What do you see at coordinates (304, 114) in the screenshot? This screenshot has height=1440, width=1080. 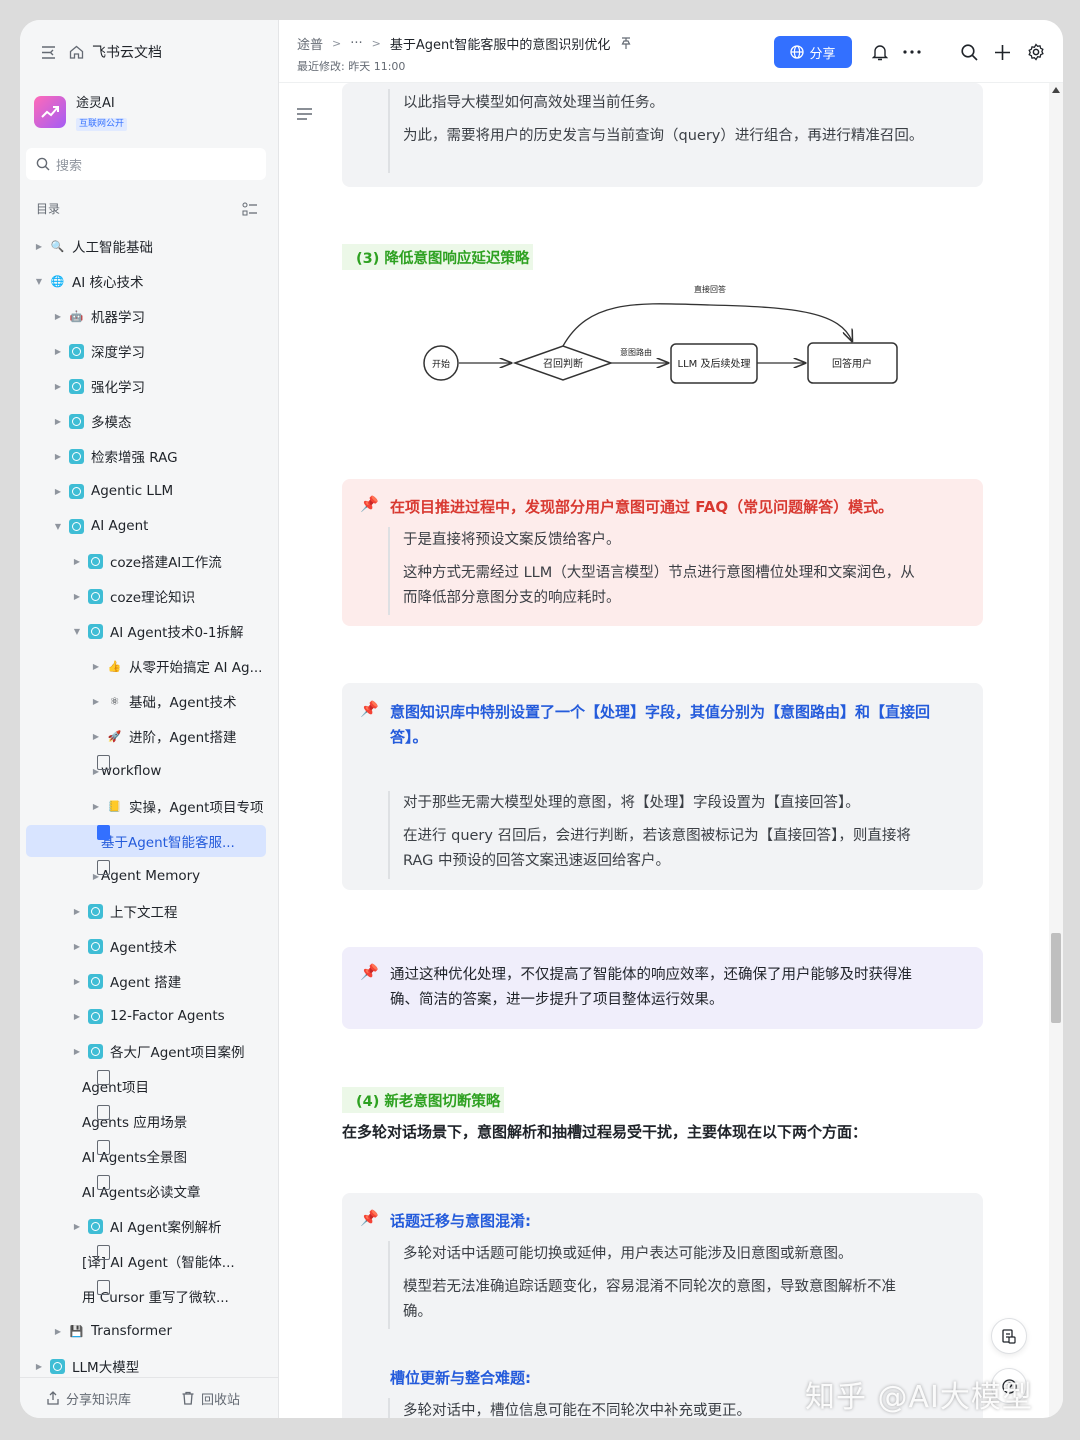 I see `outline-icon` at bounding box center [304, 114].